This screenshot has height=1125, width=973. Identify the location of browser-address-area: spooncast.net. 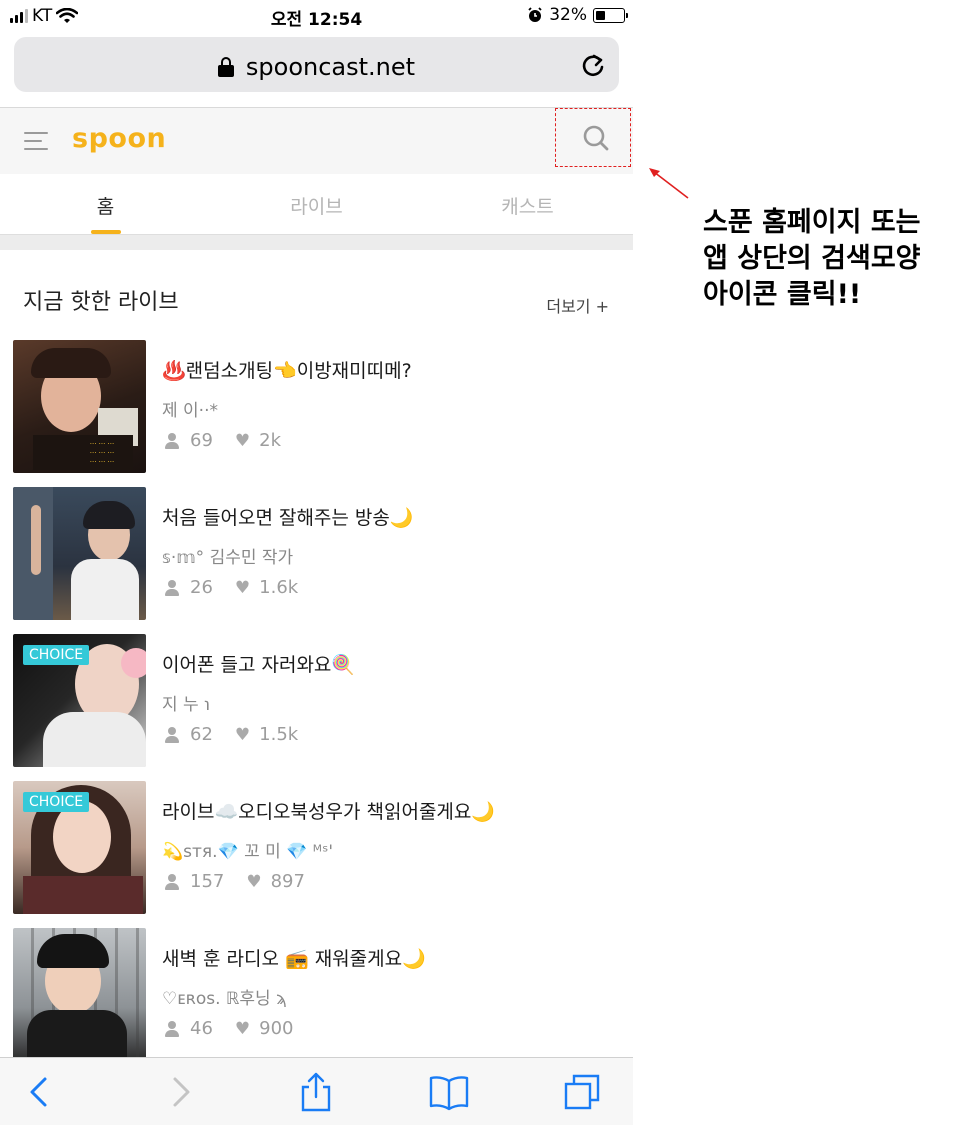
(316, 70).